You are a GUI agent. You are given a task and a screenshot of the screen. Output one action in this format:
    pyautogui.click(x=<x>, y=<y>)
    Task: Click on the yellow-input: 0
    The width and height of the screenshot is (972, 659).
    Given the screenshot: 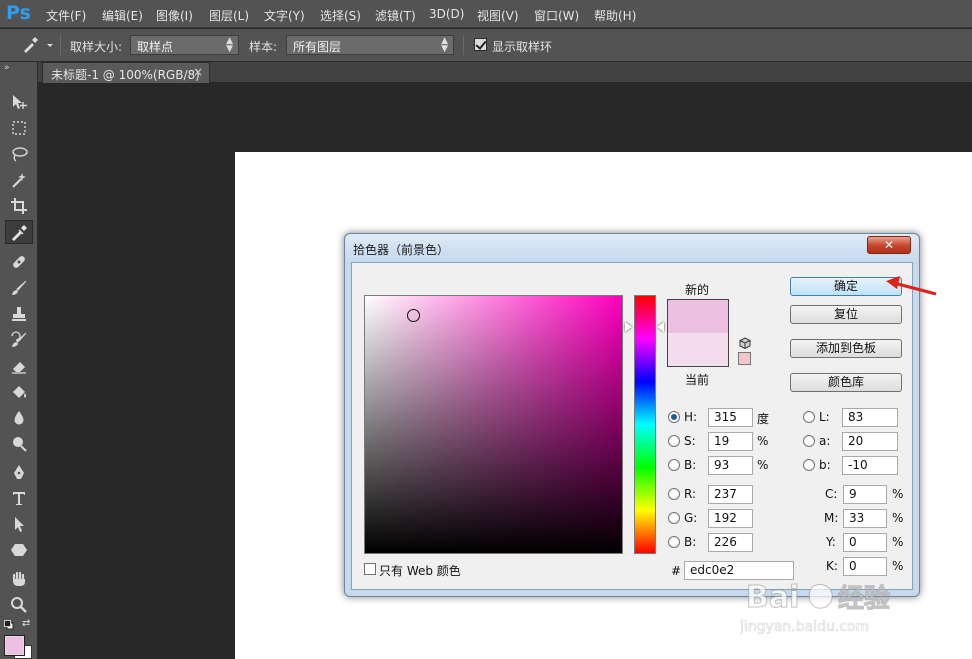 What is the action you would take?
    pyautogui.click(x=865, y=542)
    